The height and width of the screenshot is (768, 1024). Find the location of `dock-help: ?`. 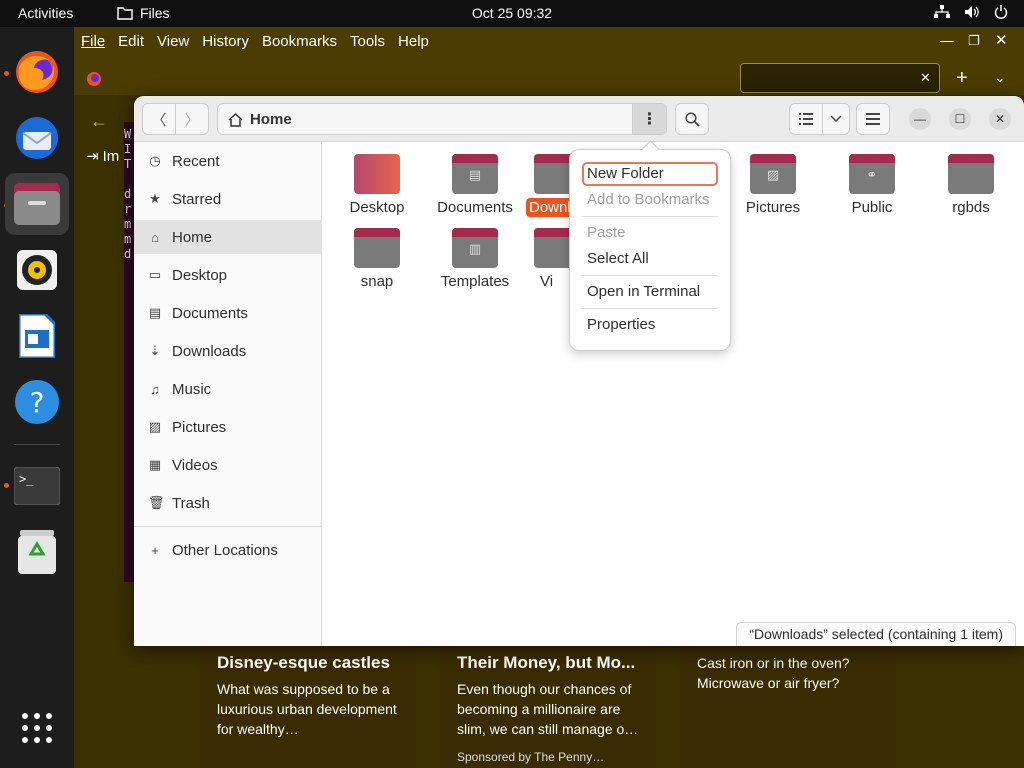

dock-help: ? is located at coordinates (37, 402).